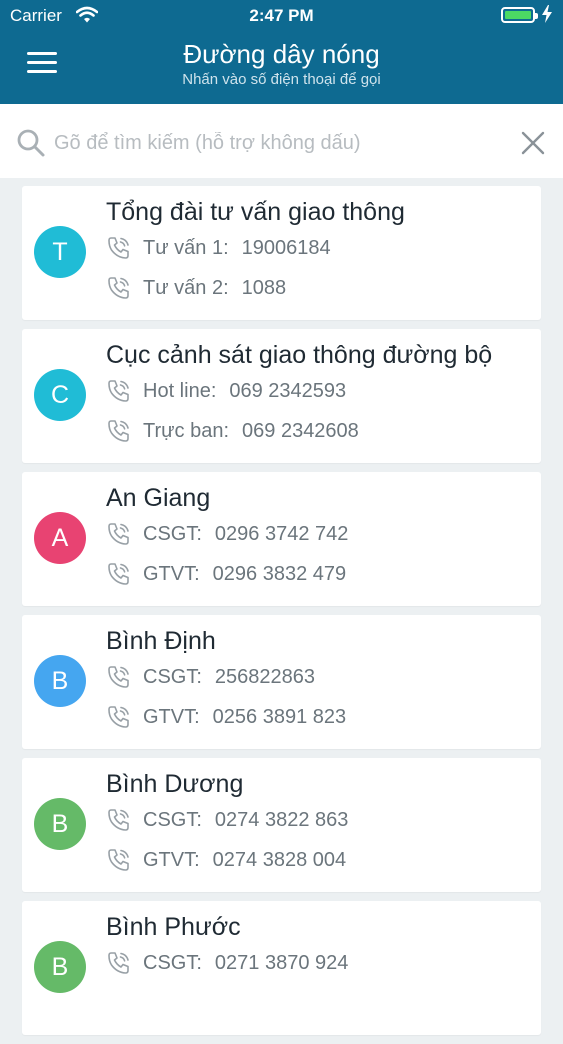 The image size is (563, 1044). I want to click on phone-row: Hot line: 069 2342593, so click(226, 391).